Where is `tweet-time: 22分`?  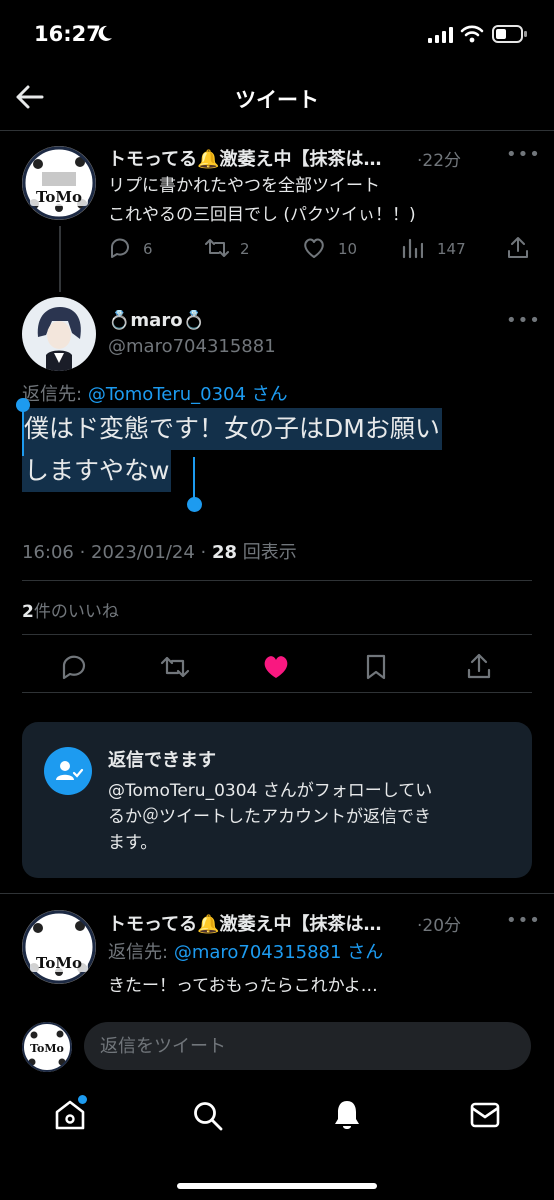 tweet-time: 22分 is located at coordinates (442, 161).